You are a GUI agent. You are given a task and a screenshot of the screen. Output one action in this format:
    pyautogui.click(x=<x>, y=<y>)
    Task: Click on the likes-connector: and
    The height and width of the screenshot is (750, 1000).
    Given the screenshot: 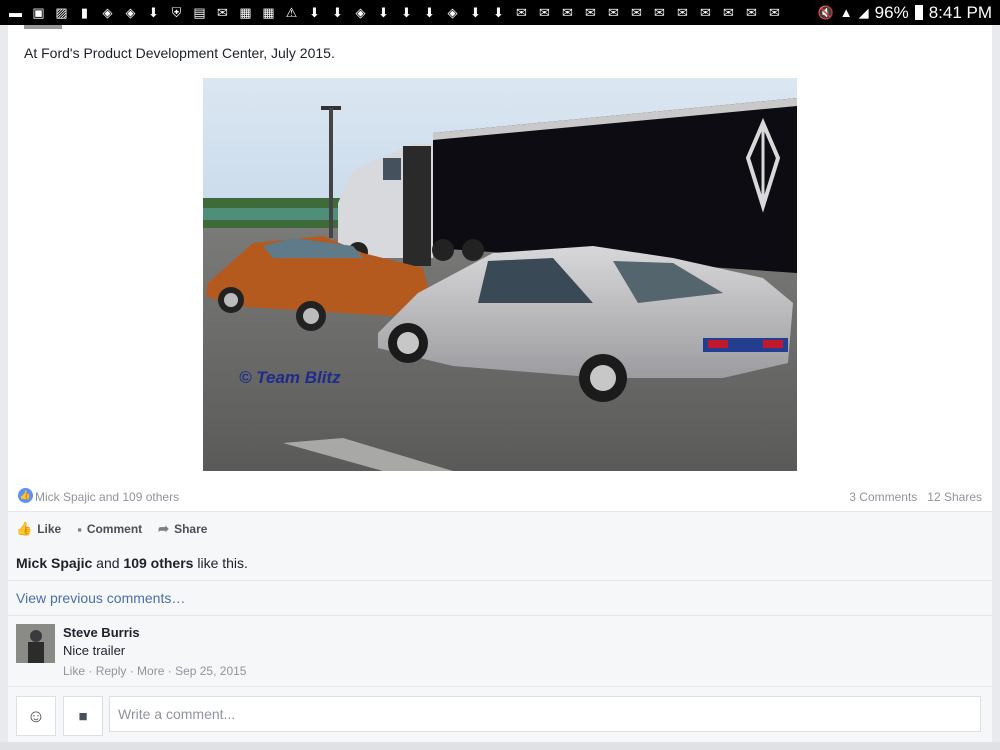 What is the action you would take?
    pyautogui.click(x=108, y=563)
    